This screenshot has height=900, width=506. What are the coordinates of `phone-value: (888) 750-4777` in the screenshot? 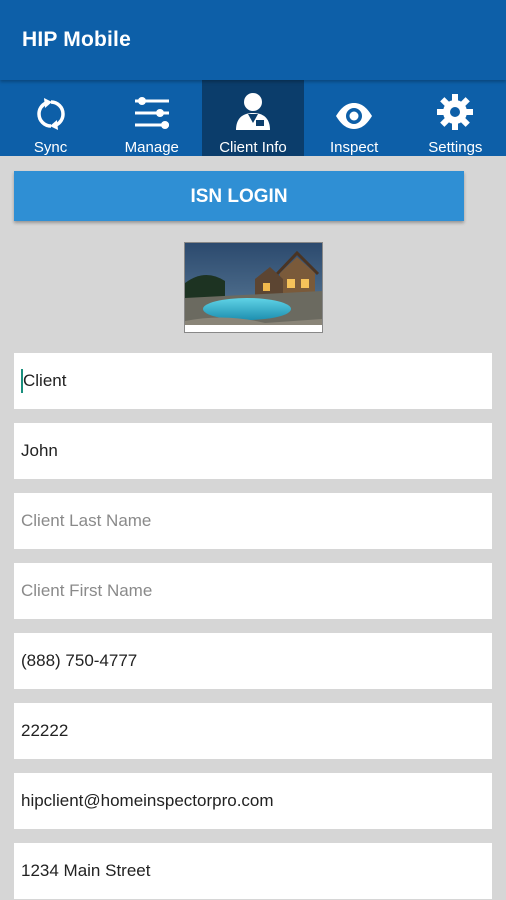 It's located at (79, 660).